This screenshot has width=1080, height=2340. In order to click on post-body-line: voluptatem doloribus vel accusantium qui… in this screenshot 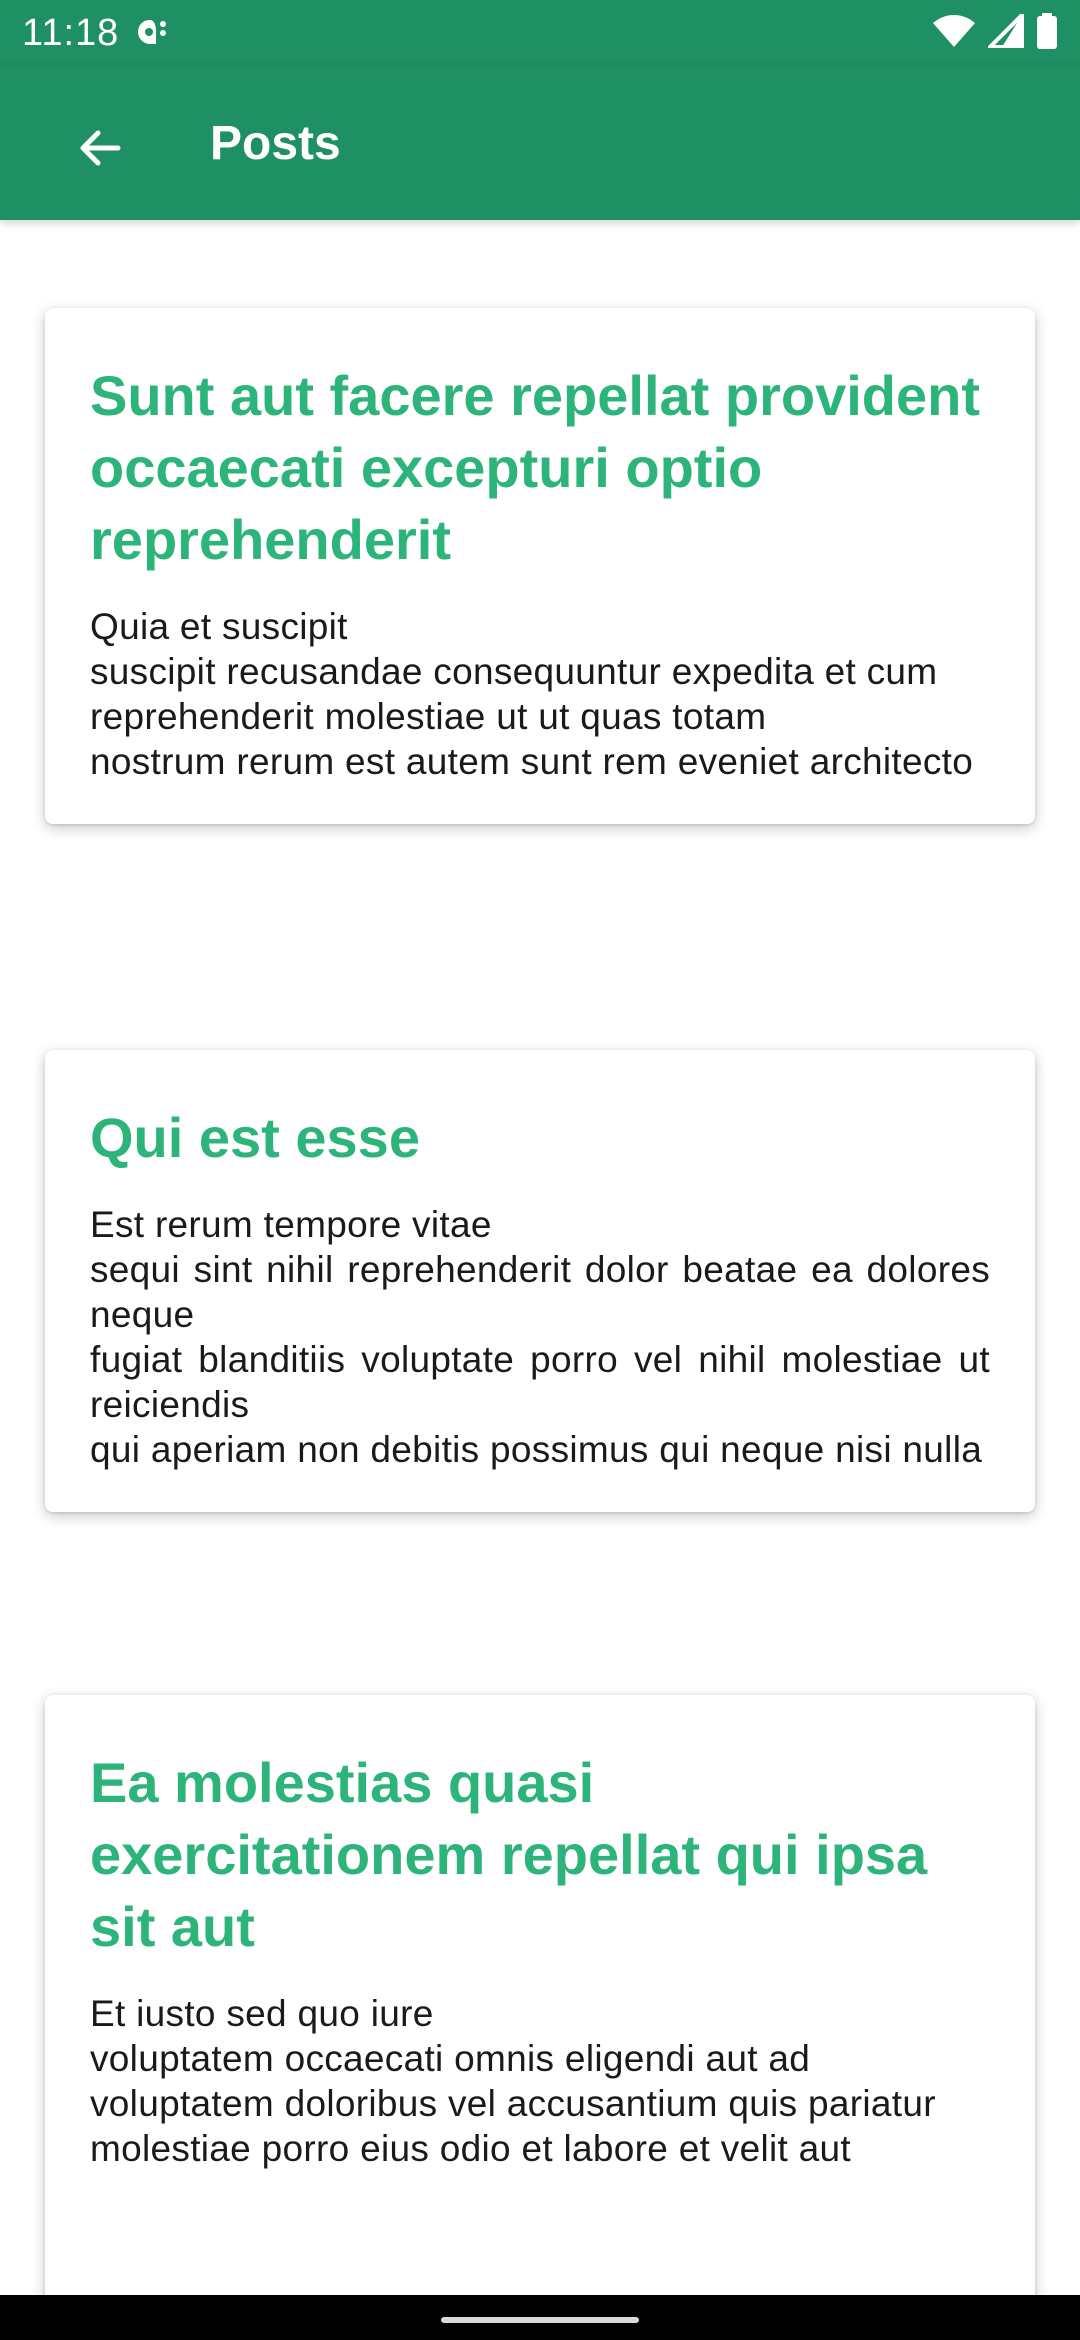, I will do `click(513, 2103)`.